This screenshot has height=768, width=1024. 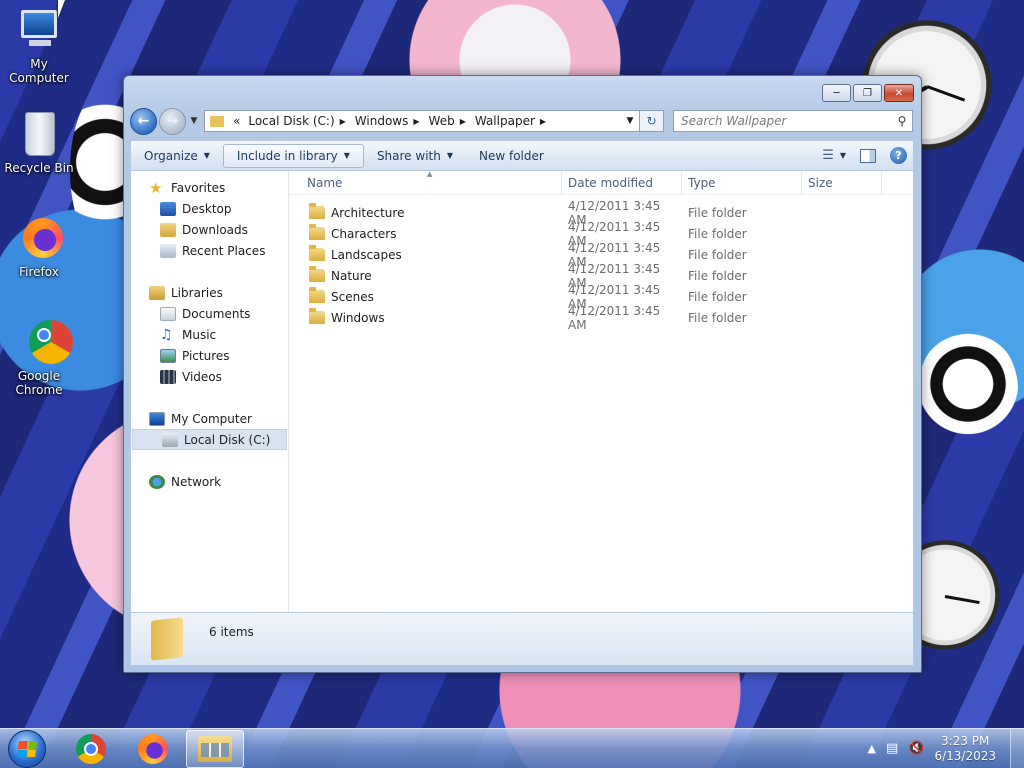 I want to click on sort-ascending-icon: ▲, so click(x=430, y=174).